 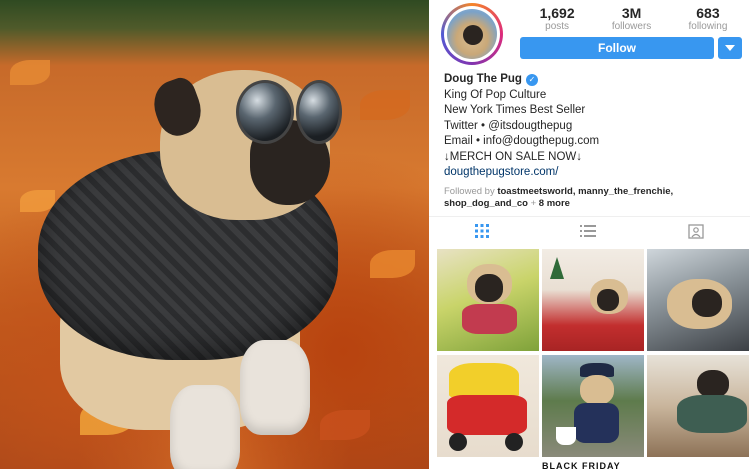 I want to click on sunglasses-lens-right, so click(x=319, y=112).